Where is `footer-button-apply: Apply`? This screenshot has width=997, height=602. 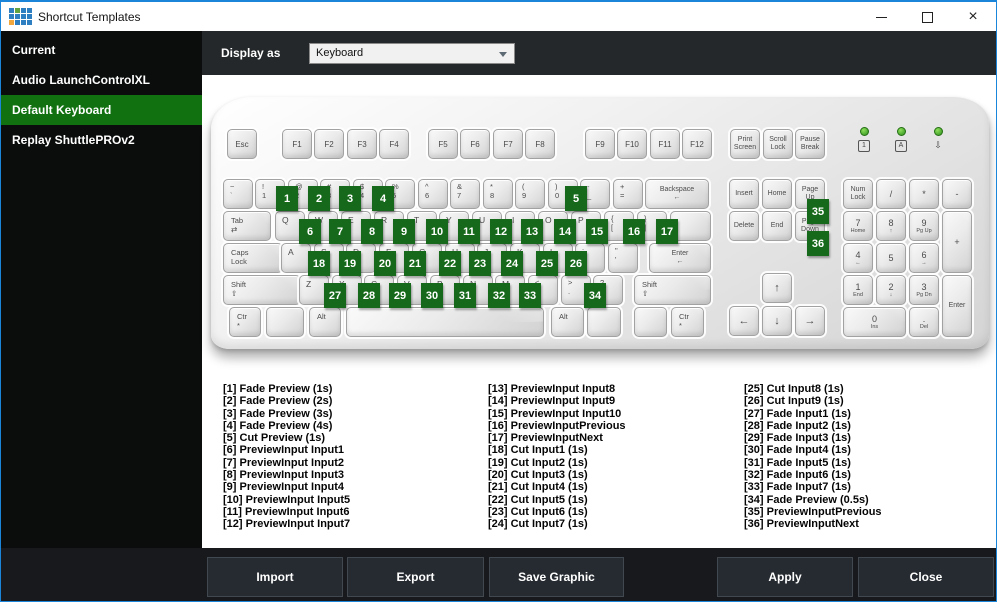 footer-button-apply: Apply is located at coordinates (785, 577).